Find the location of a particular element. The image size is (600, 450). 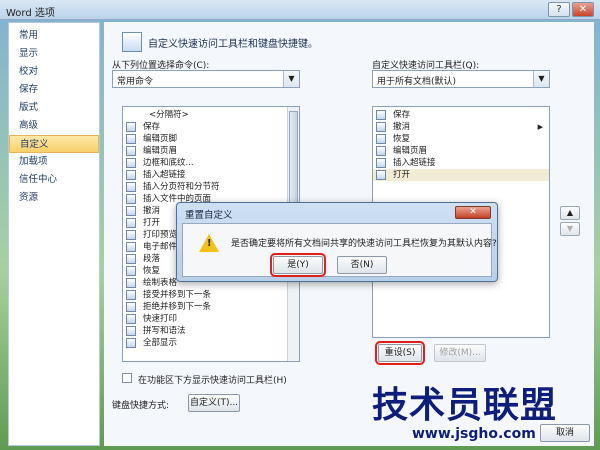

nav-item-proofing: 校对 is located at coordinates (54, 72).